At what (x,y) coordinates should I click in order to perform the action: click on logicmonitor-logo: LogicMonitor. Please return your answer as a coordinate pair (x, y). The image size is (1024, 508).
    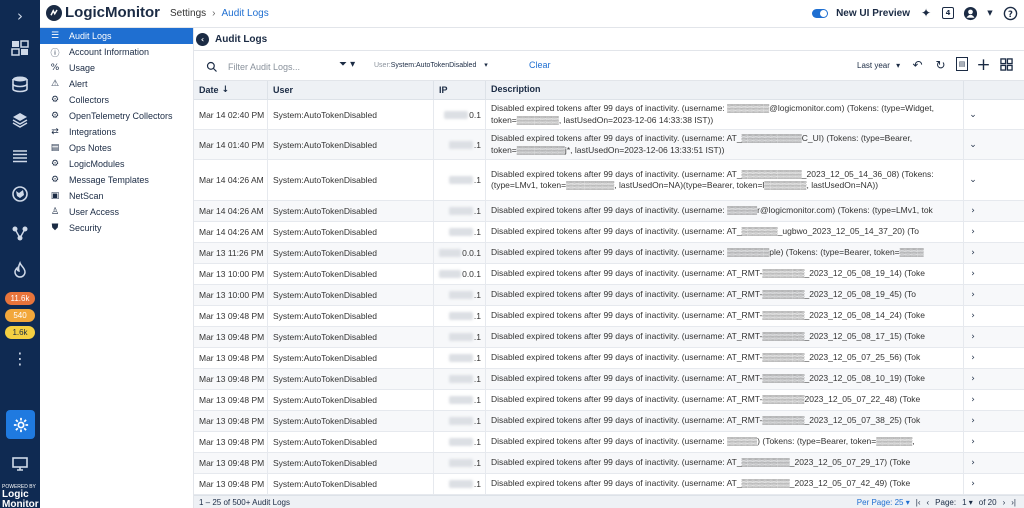
    Looking at the image, I should click on (103, 12).